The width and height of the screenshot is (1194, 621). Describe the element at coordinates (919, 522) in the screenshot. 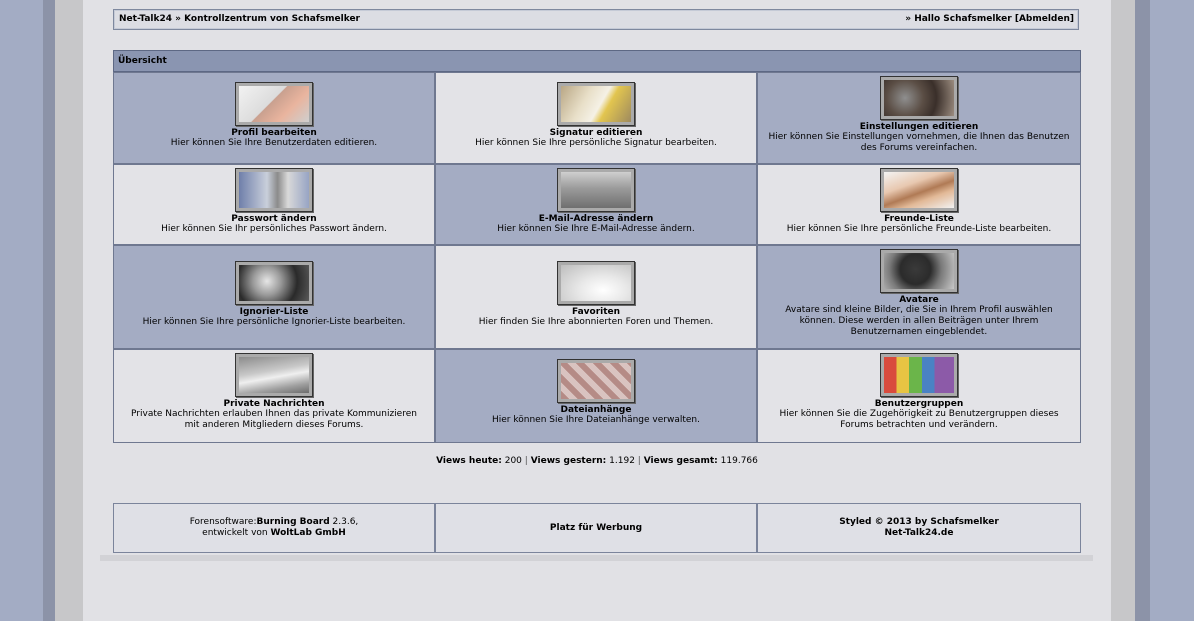

I see `styled-by: Styled © 2013 by Schafsmelker` at that location.